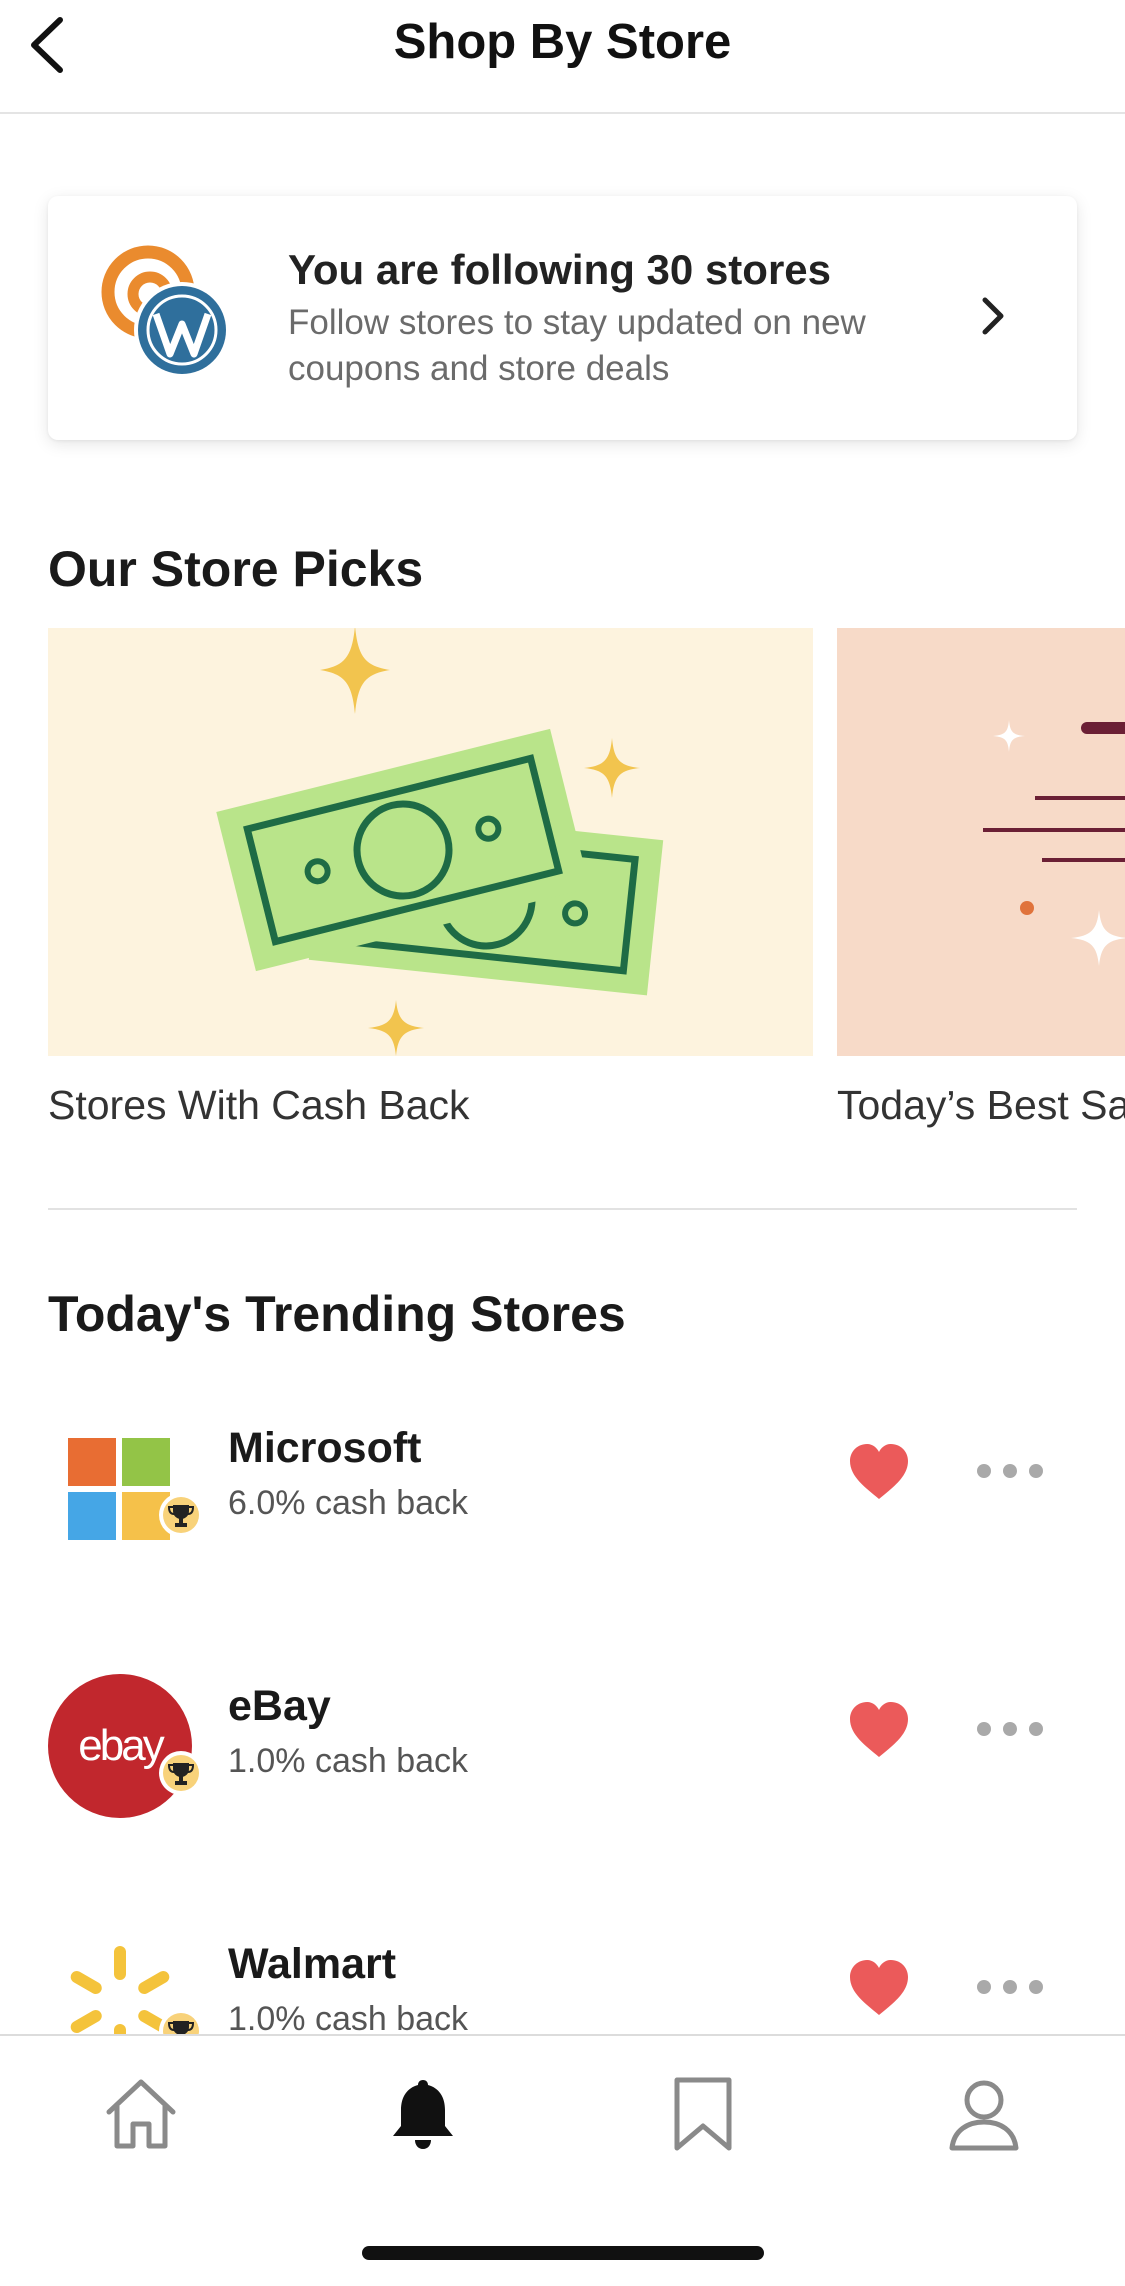 This screenshot has width=1125, height=2286. I want to click on followed-stores-logos-icon, so click(165, 311).